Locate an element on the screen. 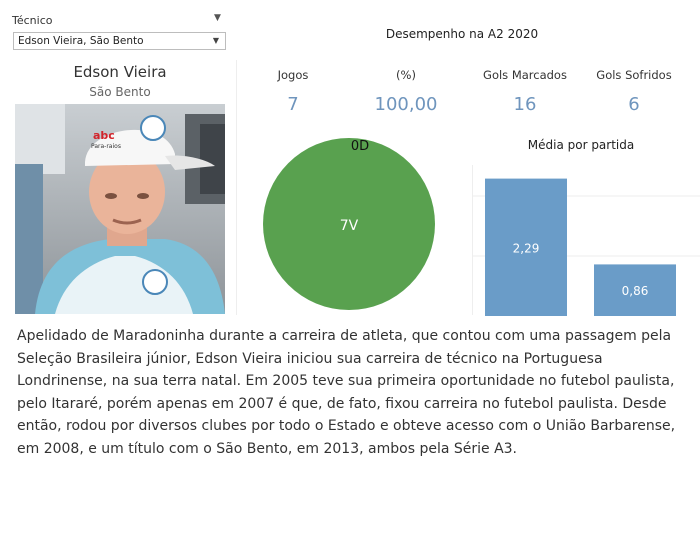  cap-logo-subtext: Para-raios is located at coordinates (106, 146).